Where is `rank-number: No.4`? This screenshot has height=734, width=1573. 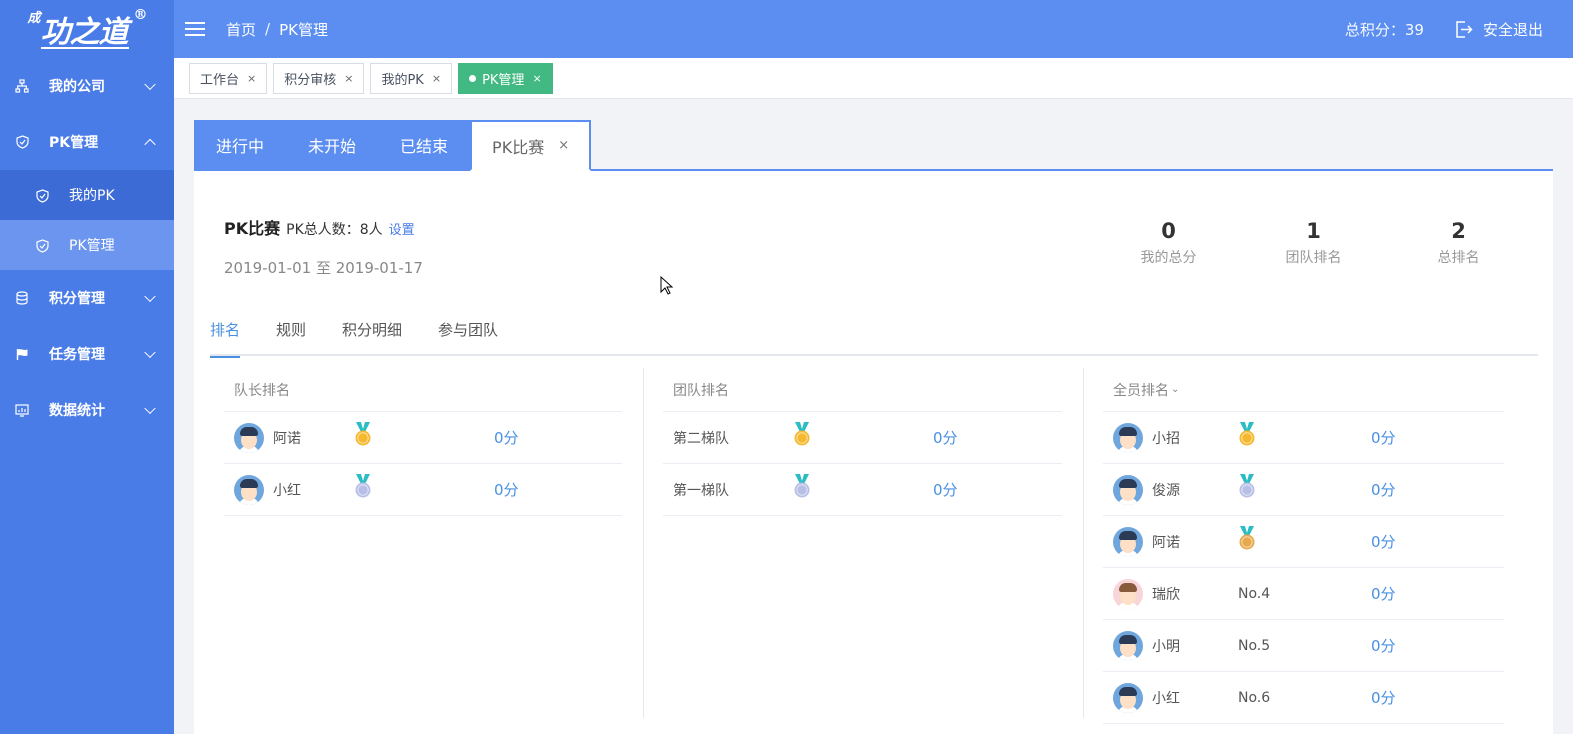
rank-number: No.4 is located at coordinates (1254, 593).